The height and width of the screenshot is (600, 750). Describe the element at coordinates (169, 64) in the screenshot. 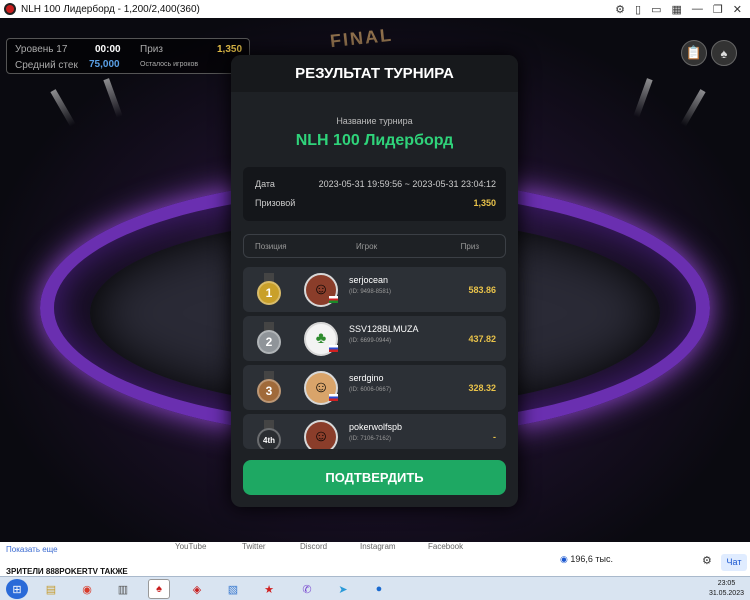

I see `players-left-label: Осталось игроков` at that location.